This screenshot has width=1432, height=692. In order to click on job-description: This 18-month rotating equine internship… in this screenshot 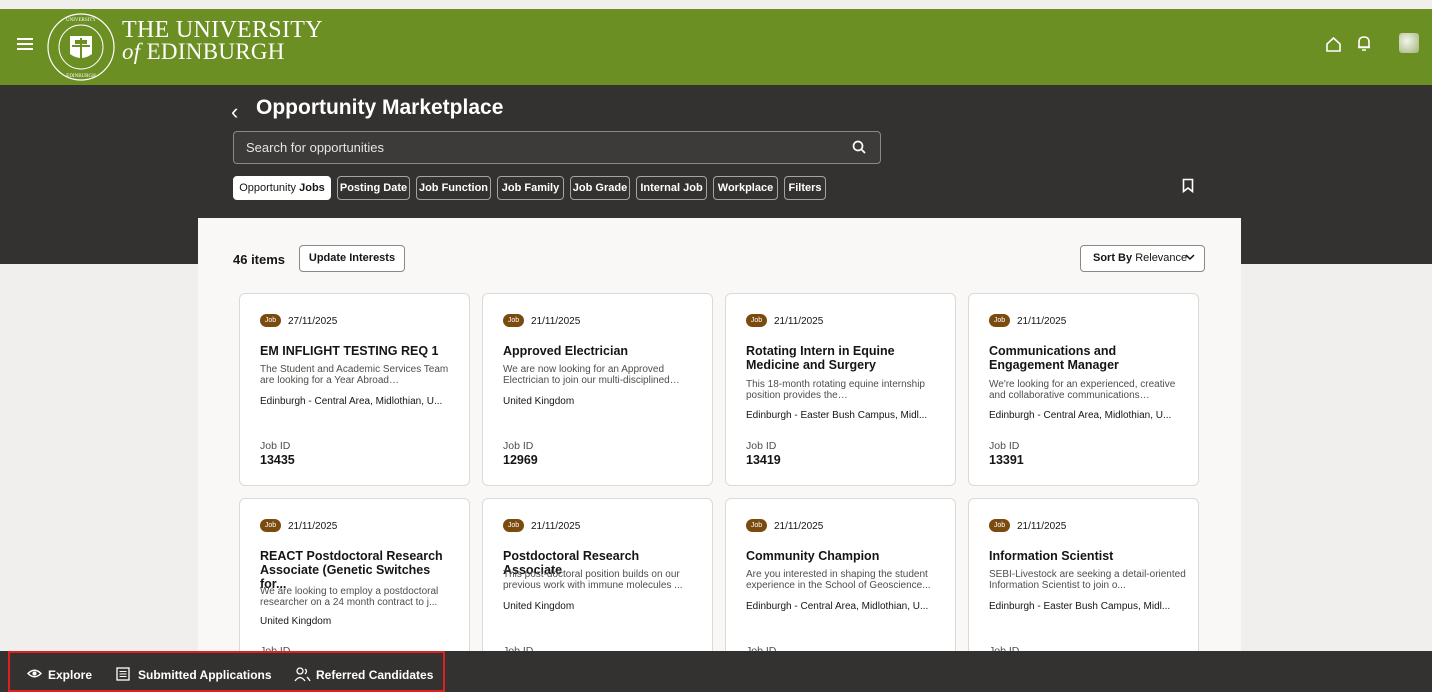, I will do `click(835, 390)`.